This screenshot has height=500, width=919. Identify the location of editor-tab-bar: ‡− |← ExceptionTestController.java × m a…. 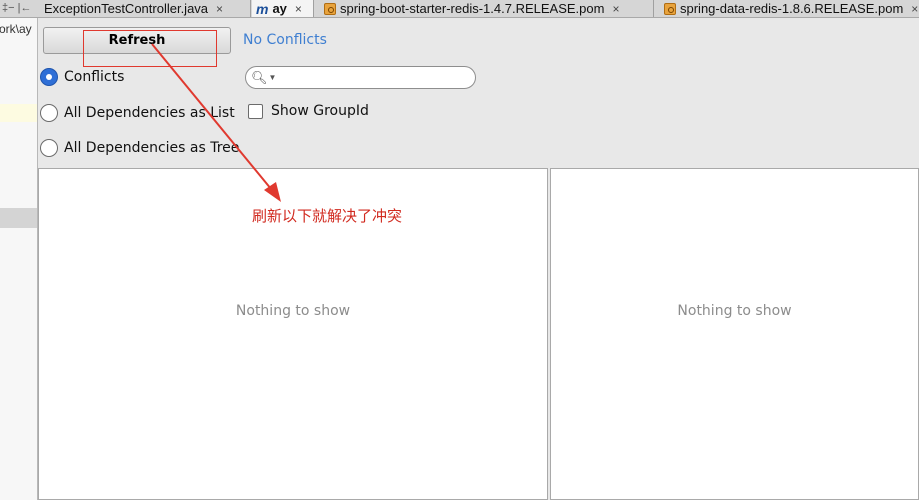
(459, 9).